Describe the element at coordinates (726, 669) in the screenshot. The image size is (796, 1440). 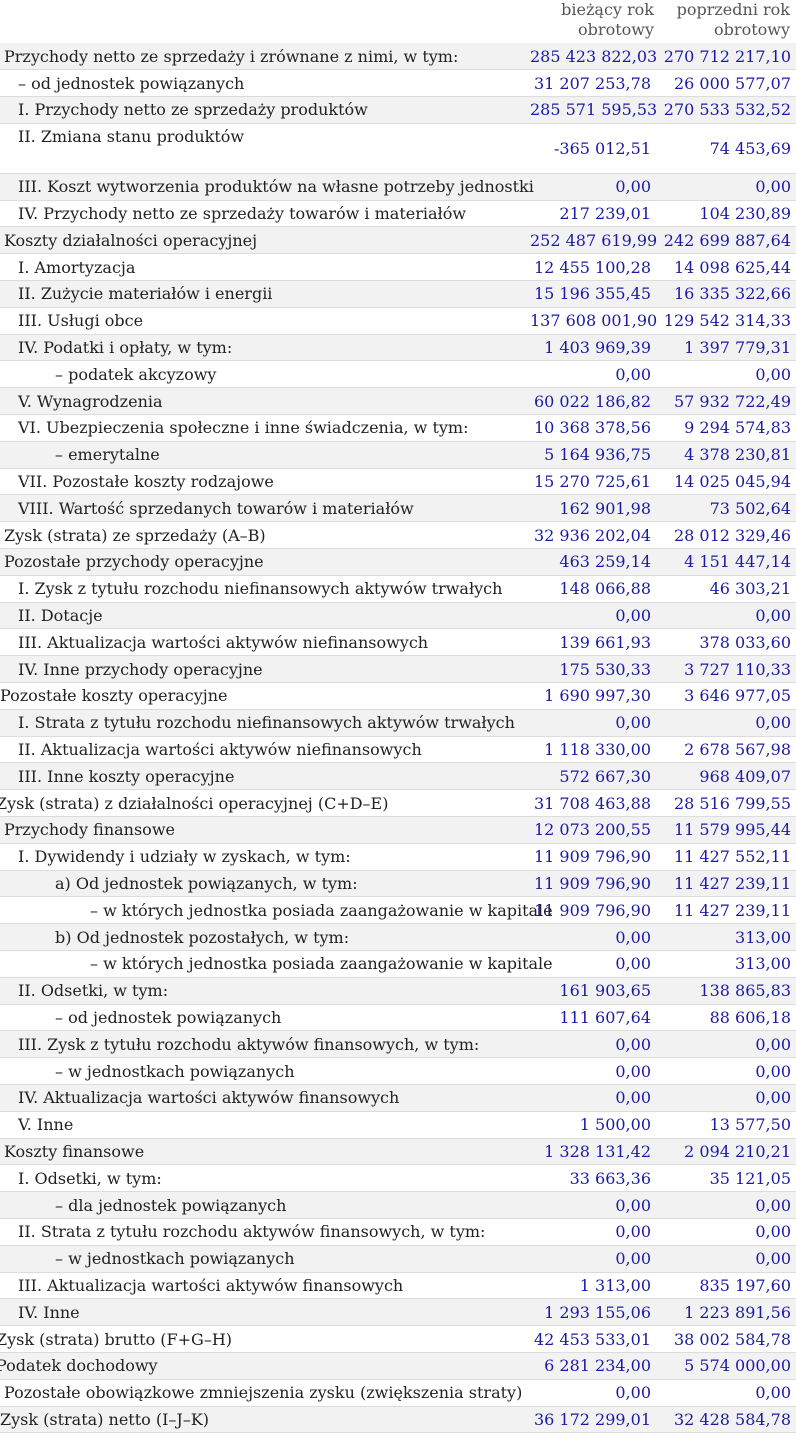
I see `previous-year-value: 3 727 110,33` at that location.